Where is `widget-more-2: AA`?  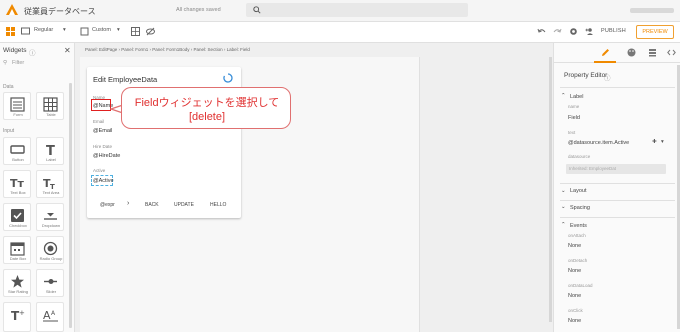
widget-more-2: AA is located at coordinates (50, 317).